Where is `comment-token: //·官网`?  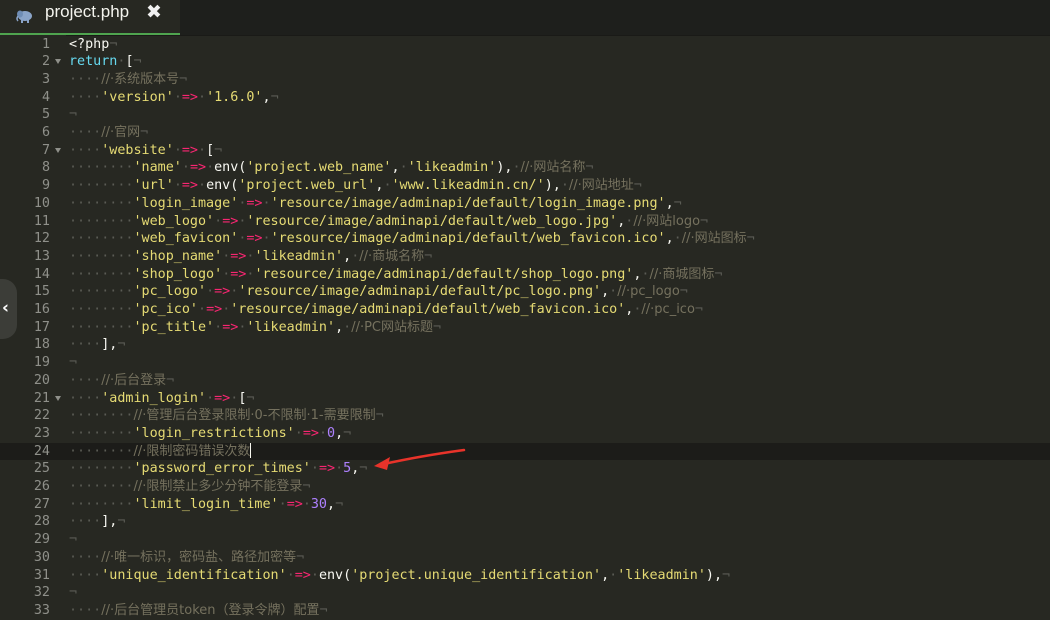
comment-token: //·官网 is located at coordinates (121, 132).